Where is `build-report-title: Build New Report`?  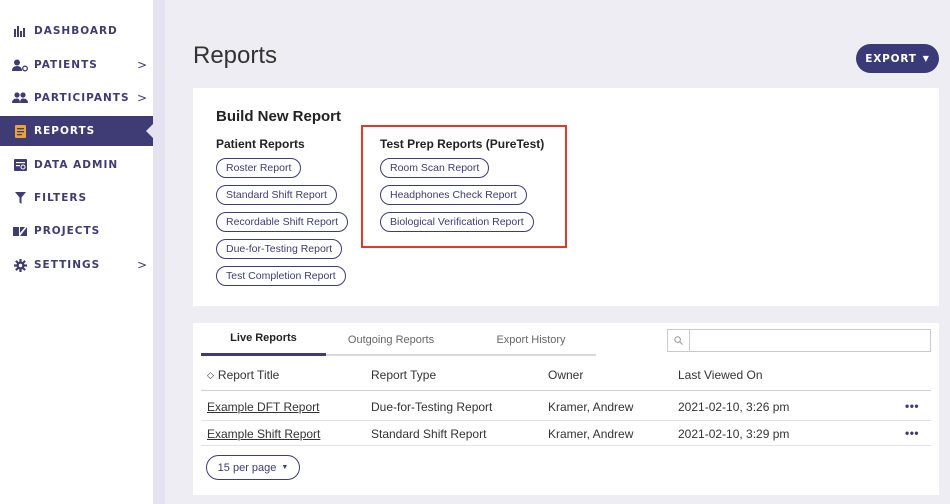 build-report-title: Build New Report is located at coordinates (279, 116).